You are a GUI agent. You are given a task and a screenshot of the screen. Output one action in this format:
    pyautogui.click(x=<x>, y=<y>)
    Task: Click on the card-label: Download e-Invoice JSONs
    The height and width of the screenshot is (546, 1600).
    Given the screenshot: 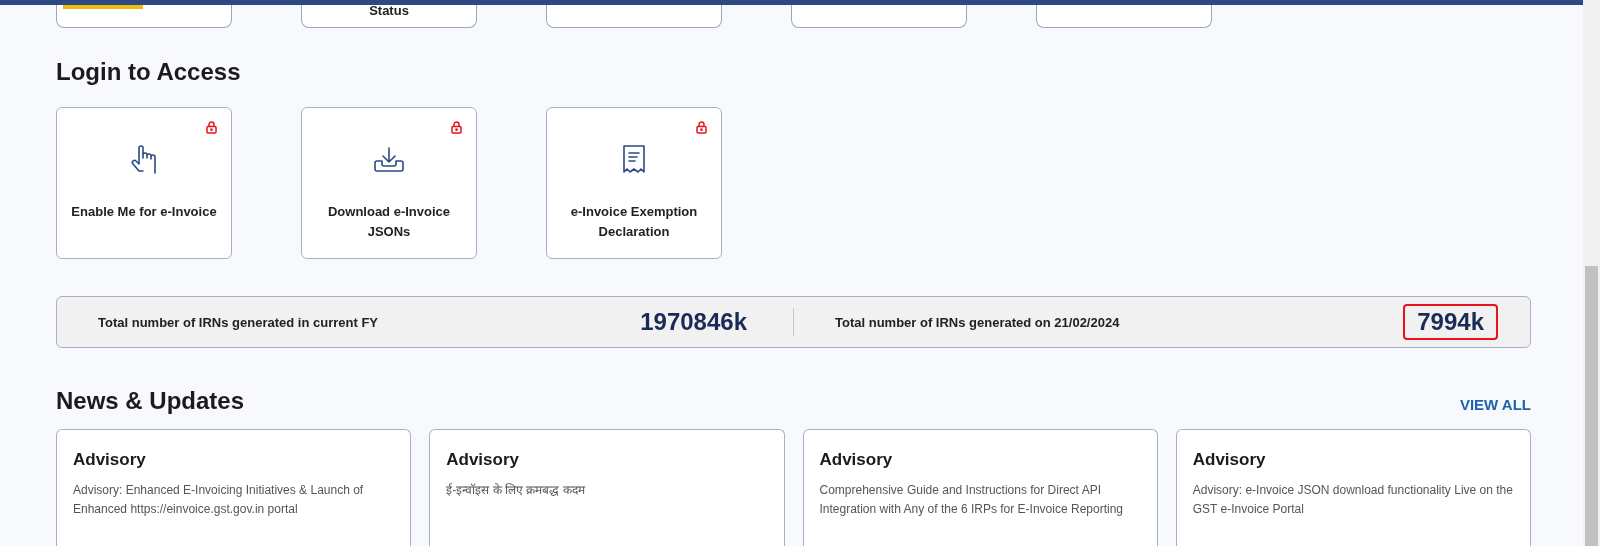 What is the action you would take?
    pyautogui.click(x=389, y=222)
    